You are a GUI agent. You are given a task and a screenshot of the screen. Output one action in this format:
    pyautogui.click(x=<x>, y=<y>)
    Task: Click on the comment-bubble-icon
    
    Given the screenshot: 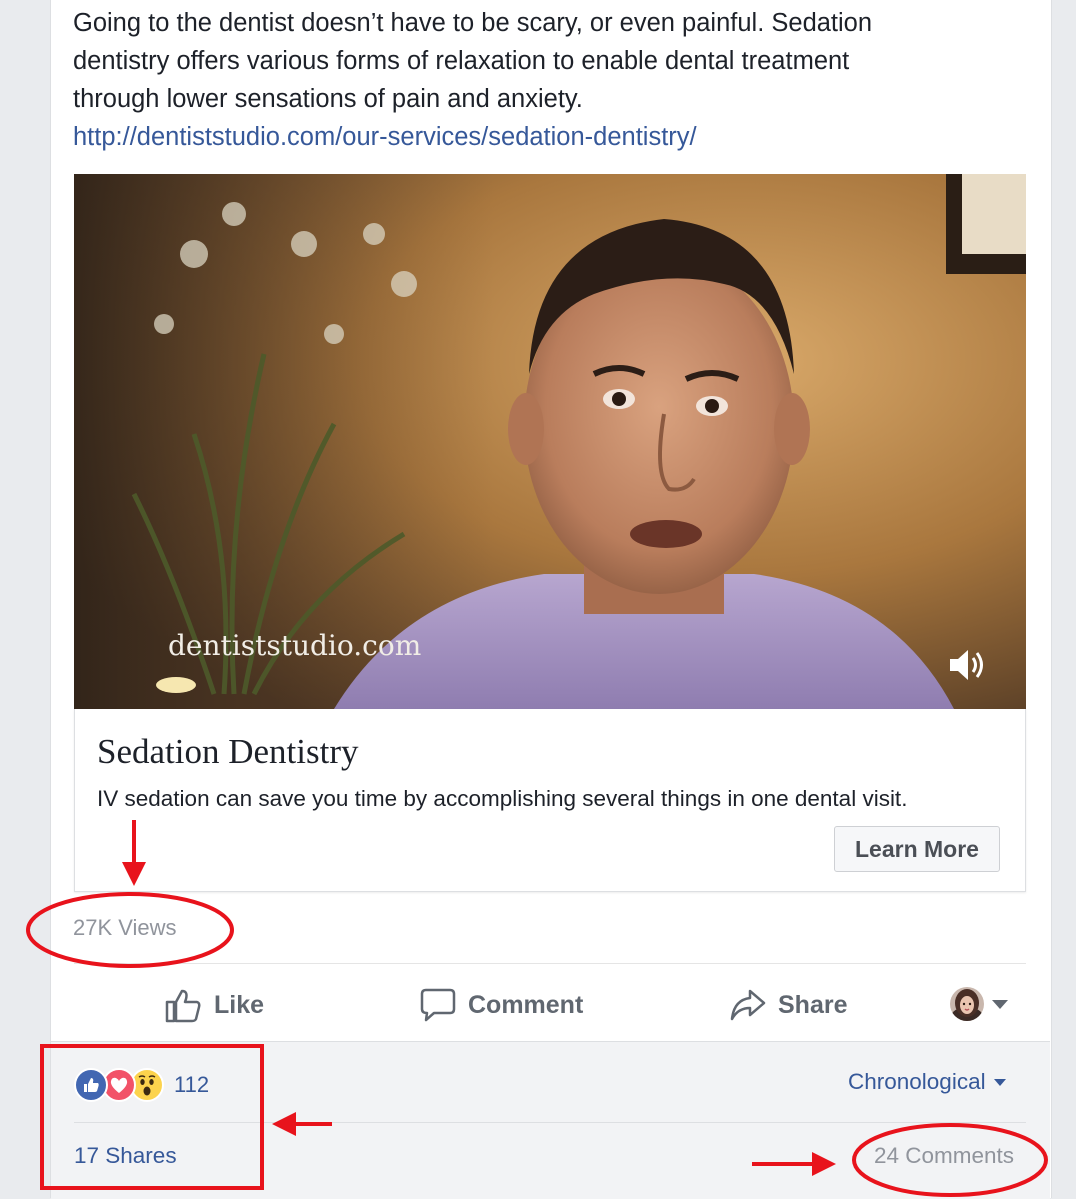 What is the action you would take?
    pyautogui.click(x=438, y=1005)
    